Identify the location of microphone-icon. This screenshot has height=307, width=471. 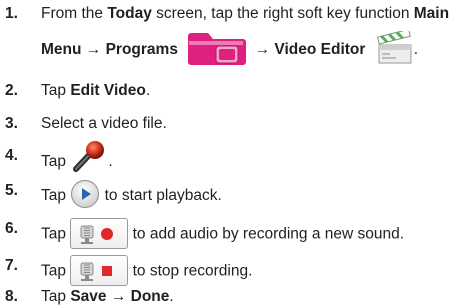
(89, 156).